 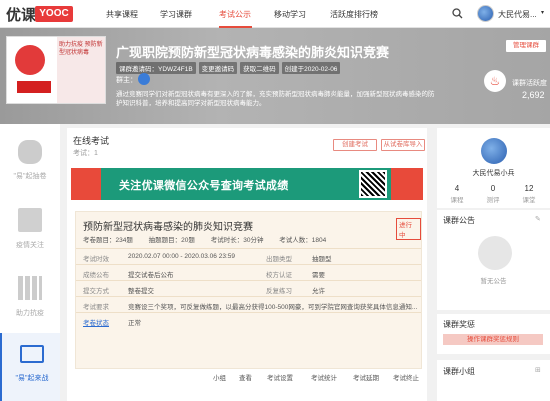 I want to click on reward-rules-button: 操作课群奖惩规则, so click(x=493, y=339).